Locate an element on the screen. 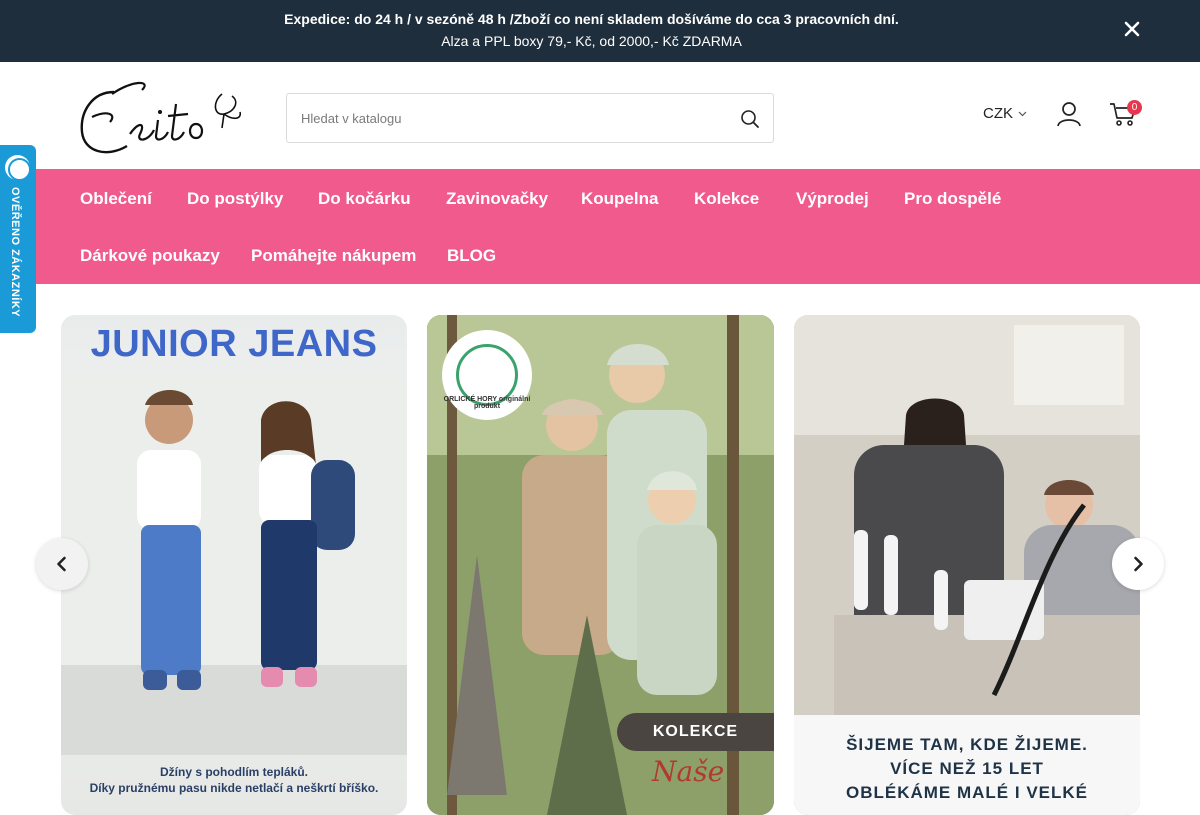  seal-text: ORLICKÉ HORY originální produkt is located at coordinates (487, 403).